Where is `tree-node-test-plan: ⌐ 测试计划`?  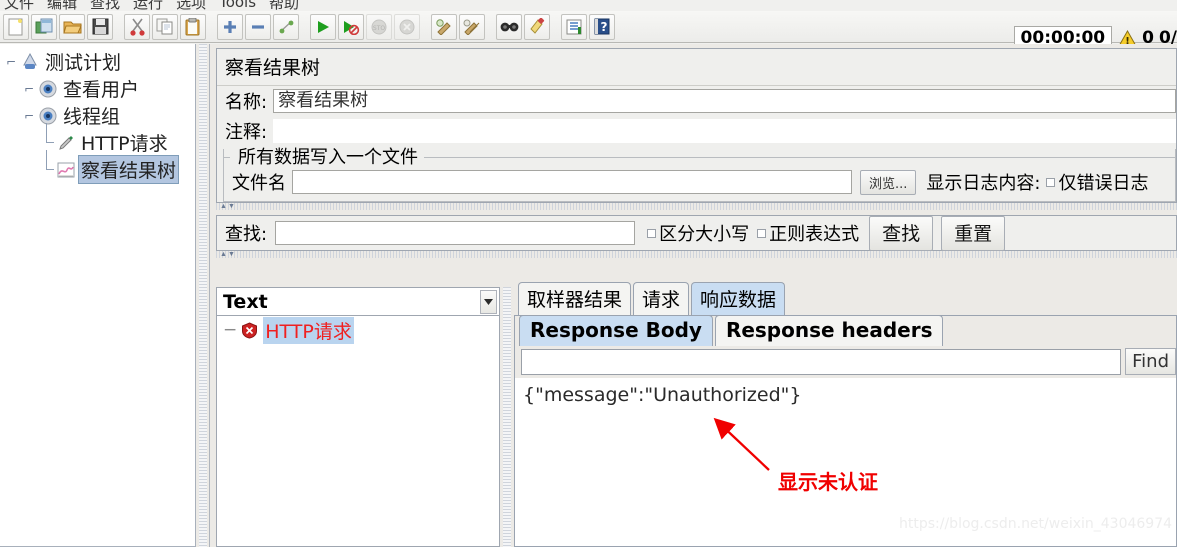 tree-node-test-plan: ⌐ 测试计划 is located at coordinates (97, 61).